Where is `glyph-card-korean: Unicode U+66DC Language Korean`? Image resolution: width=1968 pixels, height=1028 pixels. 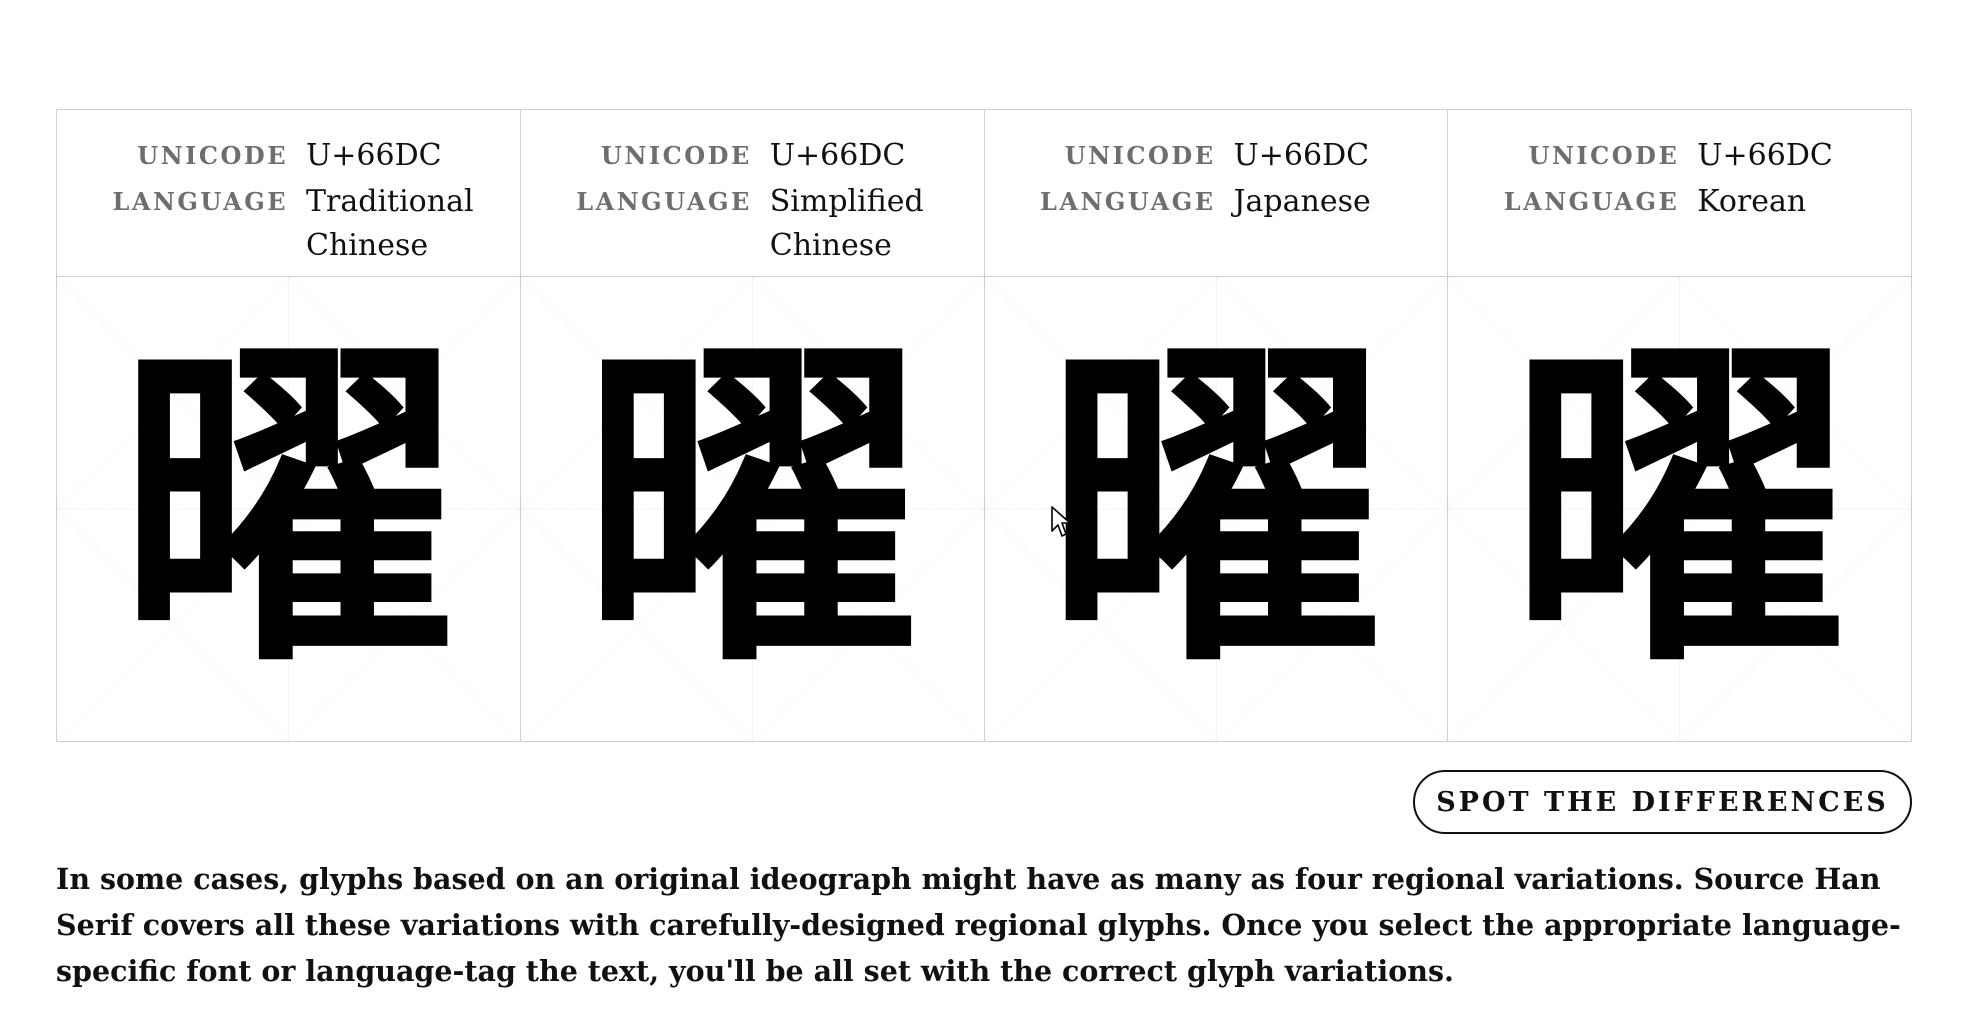 glyph-card-korean: Unicode U+66DC Language Korean is located at coordinates (1679, 425).